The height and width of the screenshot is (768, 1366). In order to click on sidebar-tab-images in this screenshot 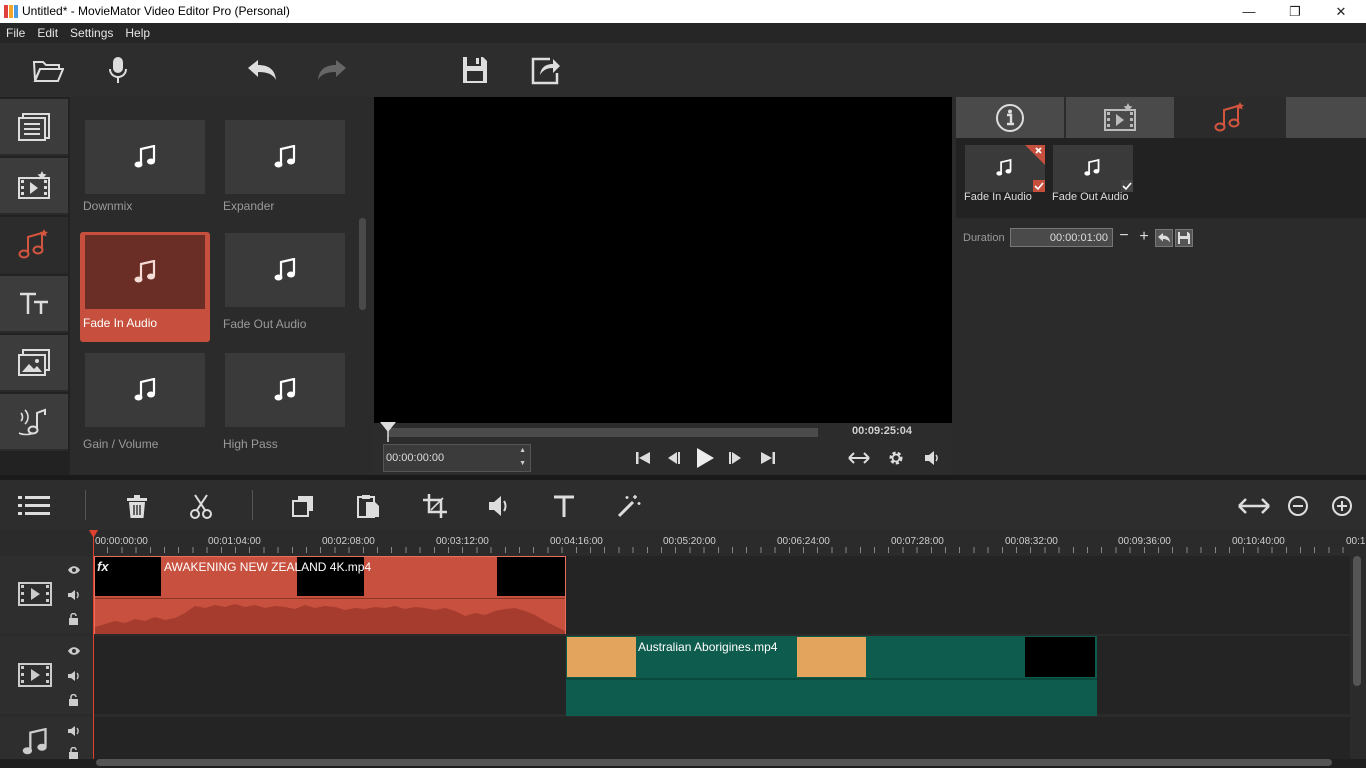, I will do `click(34, 363)`.